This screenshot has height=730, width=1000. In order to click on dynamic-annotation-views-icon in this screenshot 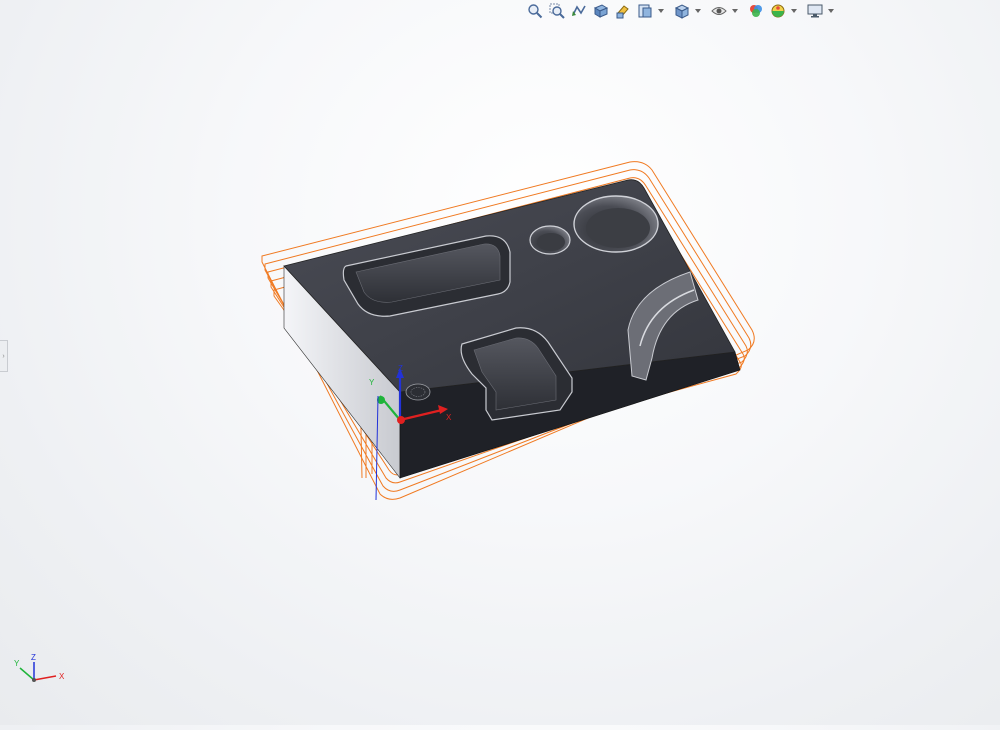, I will do `click(623, 11)`.